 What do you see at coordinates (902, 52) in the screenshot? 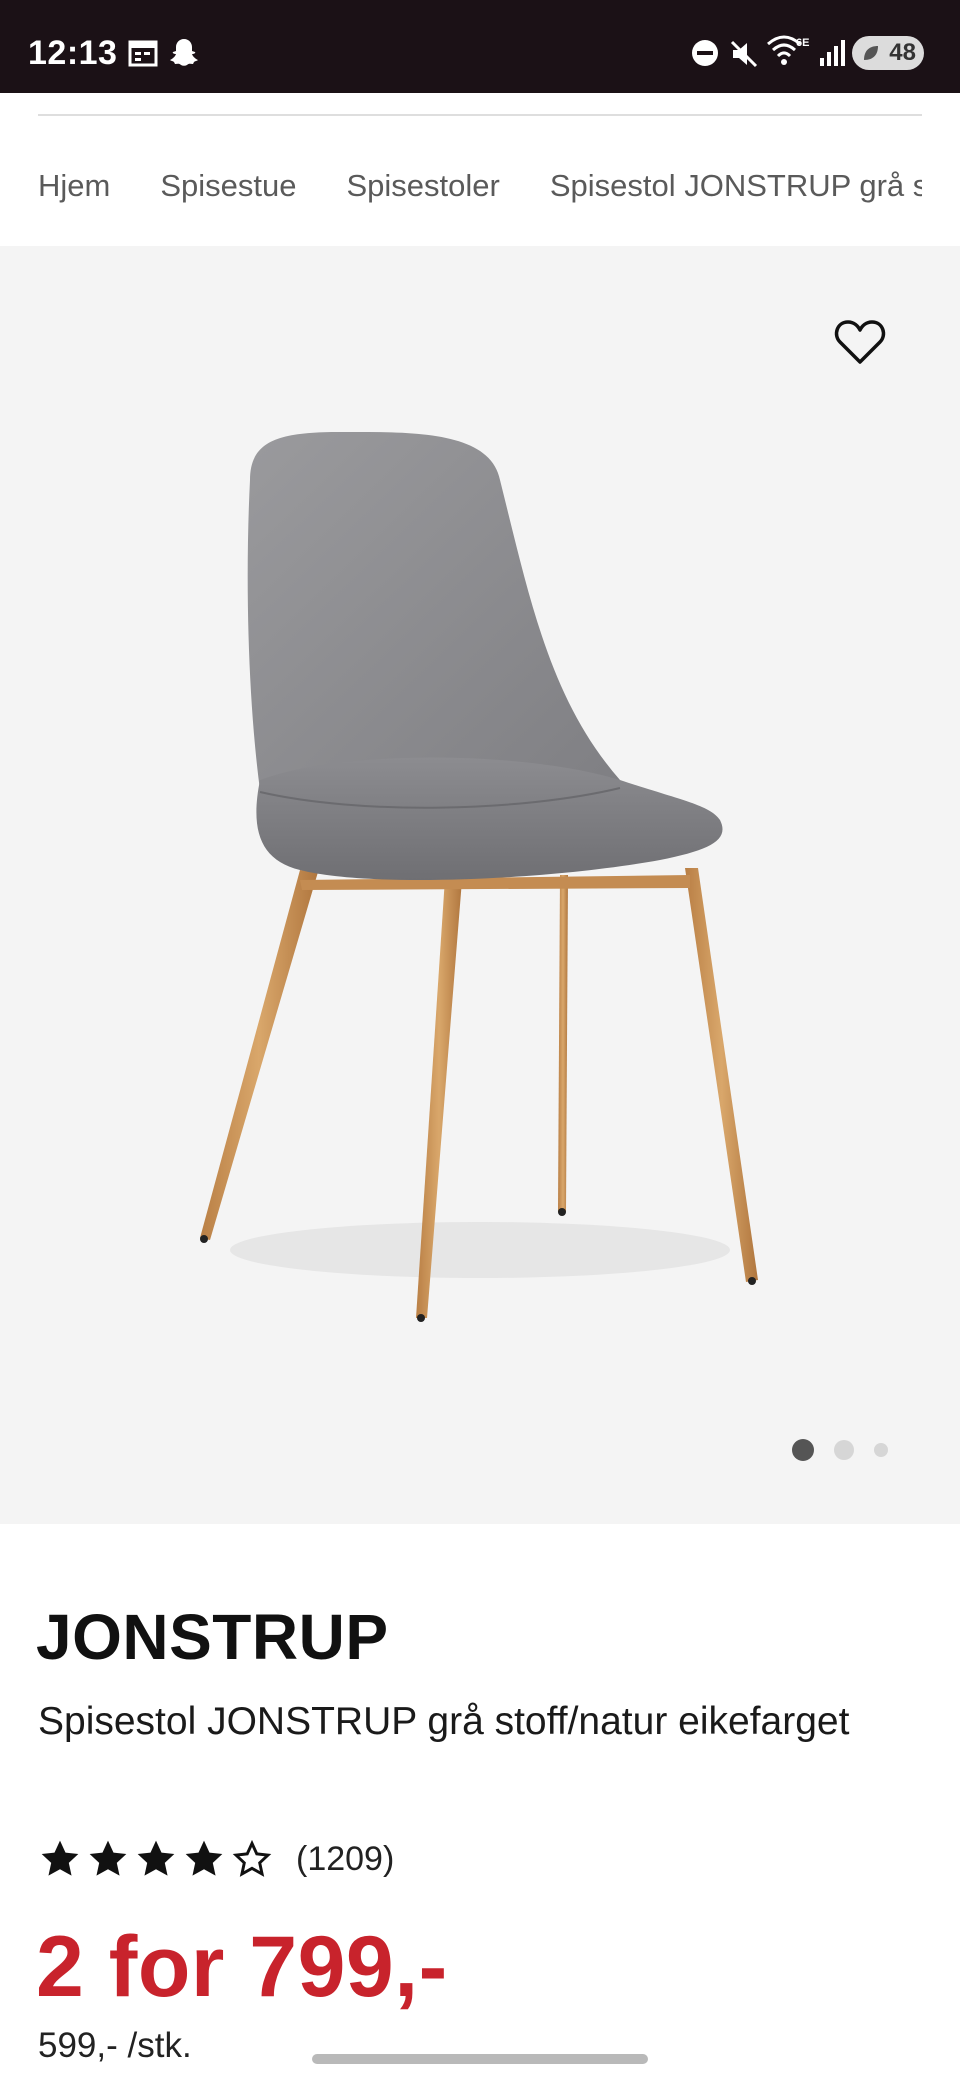
I see `battery-level: 48` at bounding box center [902, 52].